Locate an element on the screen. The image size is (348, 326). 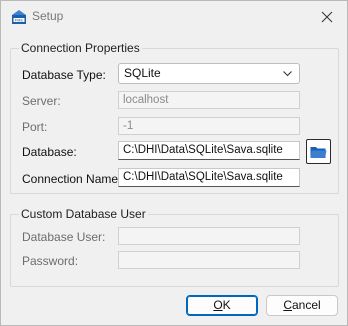
database-path-value: C:\DHI\Data\SQLite\Sava.sqlite is located at coordinates (203, 150).